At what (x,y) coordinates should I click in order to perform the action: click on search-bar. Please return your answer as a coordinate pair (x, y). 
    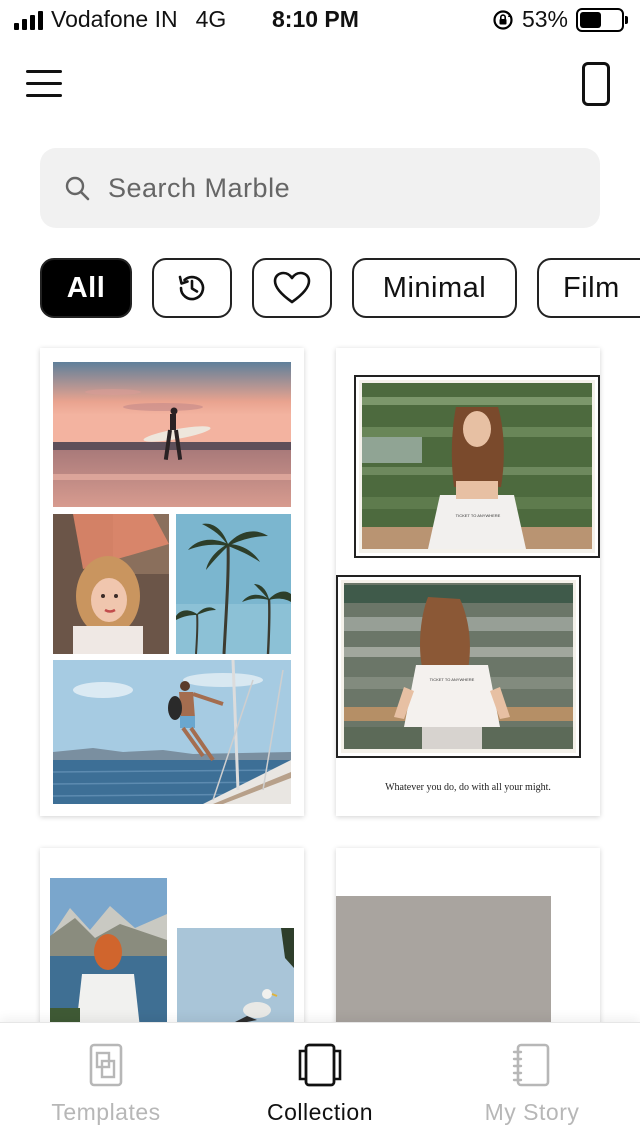
    Looking at the image, I should click on (320, 188).